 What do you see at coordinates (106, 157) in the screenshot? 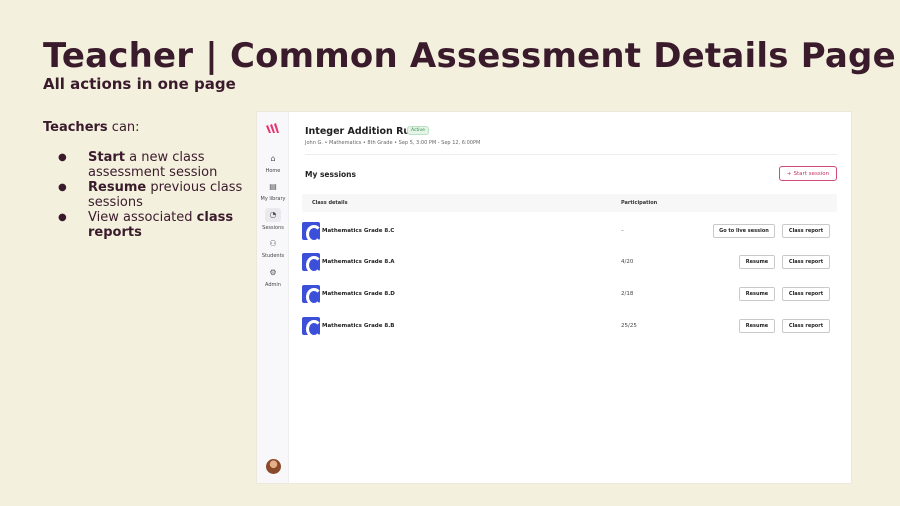
I see `bullet-start-bold: Start` at bounding box center [106, 157].